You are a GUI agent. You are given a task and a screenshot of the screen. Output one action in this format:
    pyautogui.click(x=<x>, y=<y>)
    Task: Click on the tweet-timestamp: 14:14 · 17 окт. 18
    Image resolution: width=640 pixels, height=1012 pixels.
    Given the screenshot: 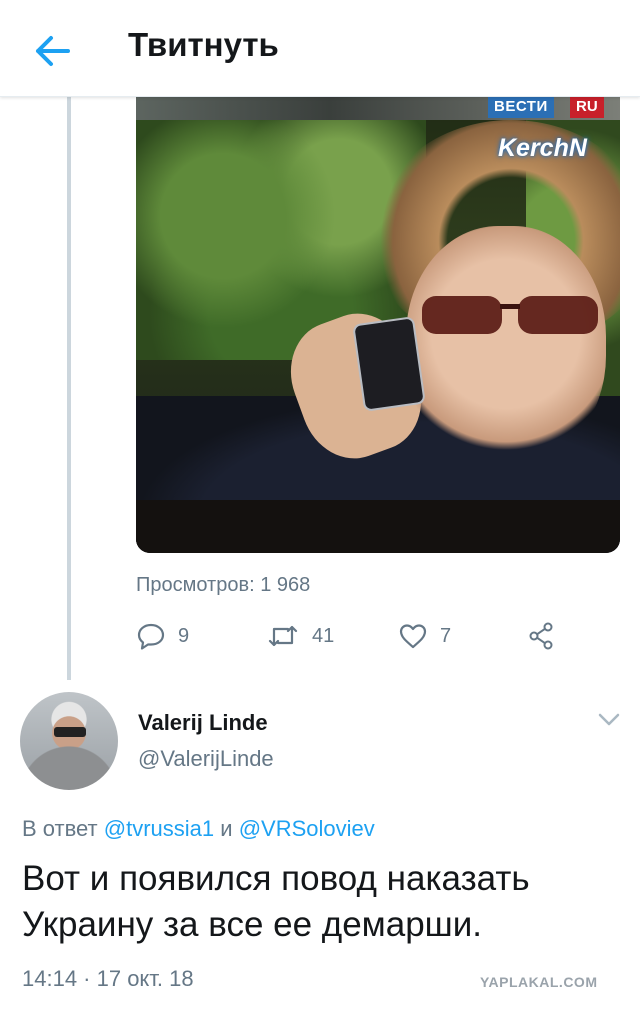 What is the action you would take?
    pyautogui.click(x=108, y=979)
    